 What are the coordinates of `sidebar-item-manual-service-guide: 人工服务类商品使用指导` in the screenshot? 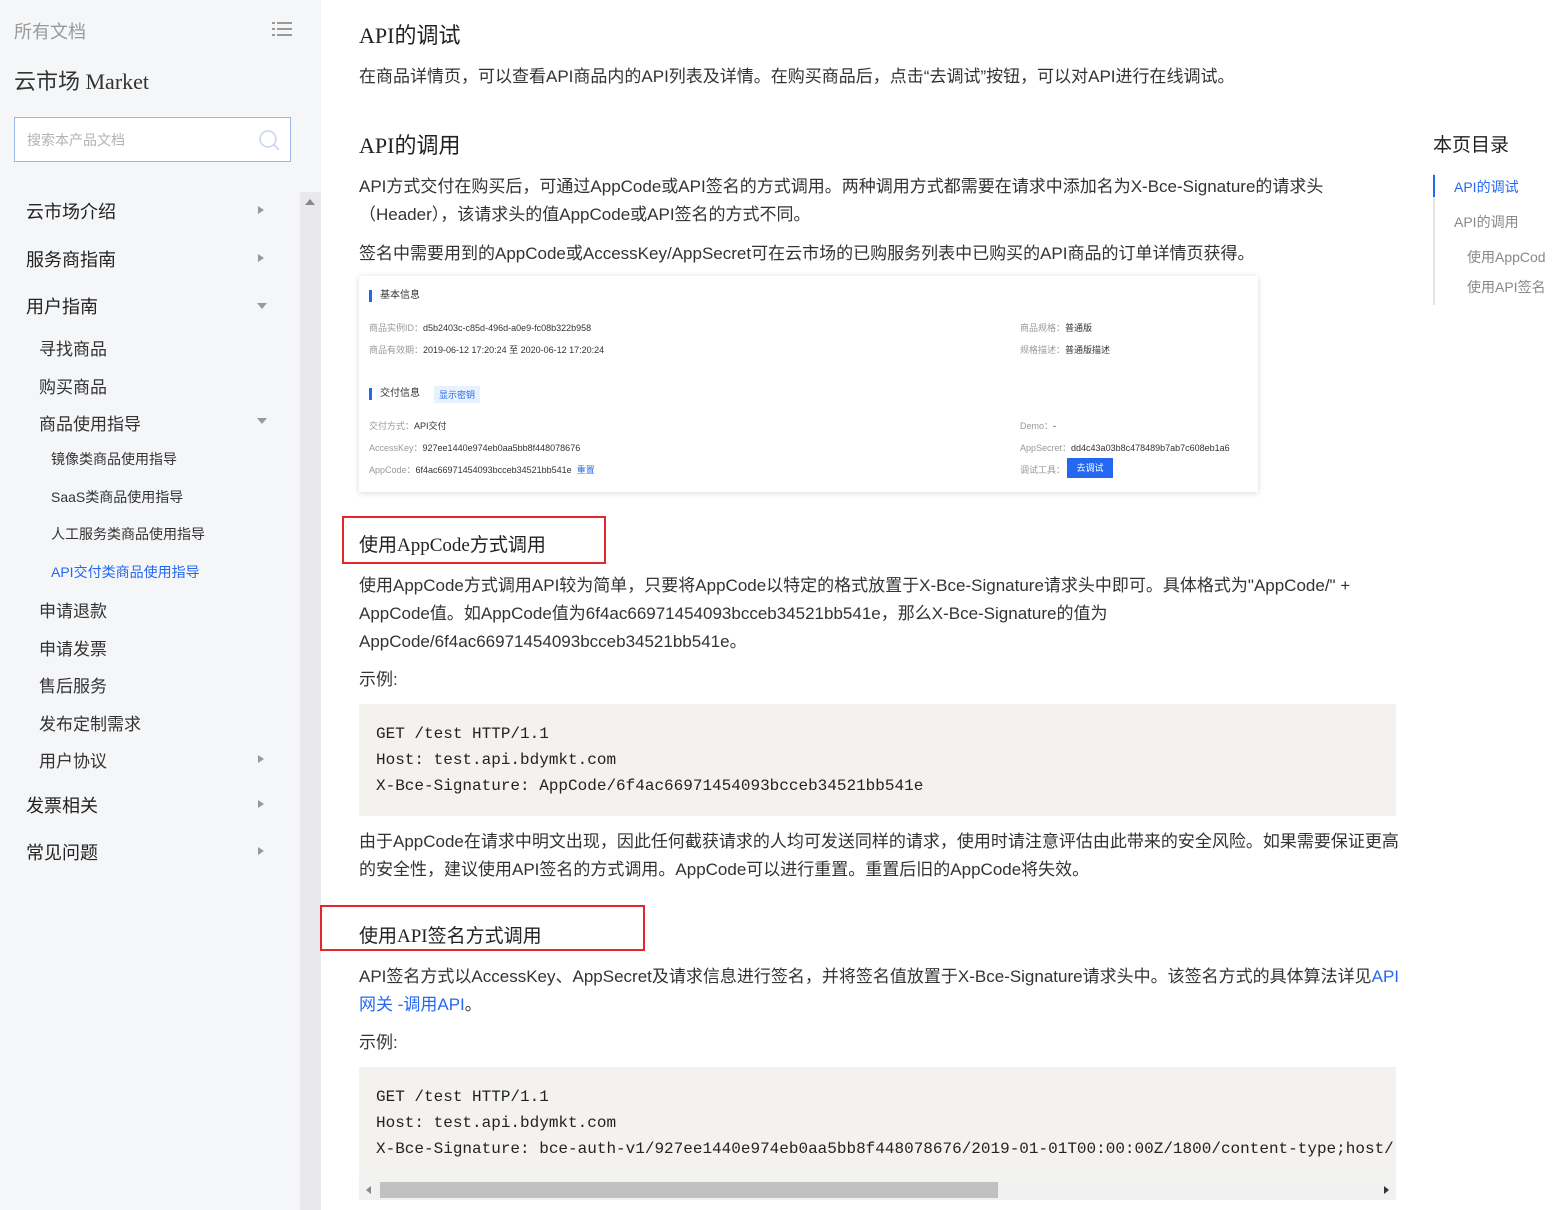 It's located at (128, 534).